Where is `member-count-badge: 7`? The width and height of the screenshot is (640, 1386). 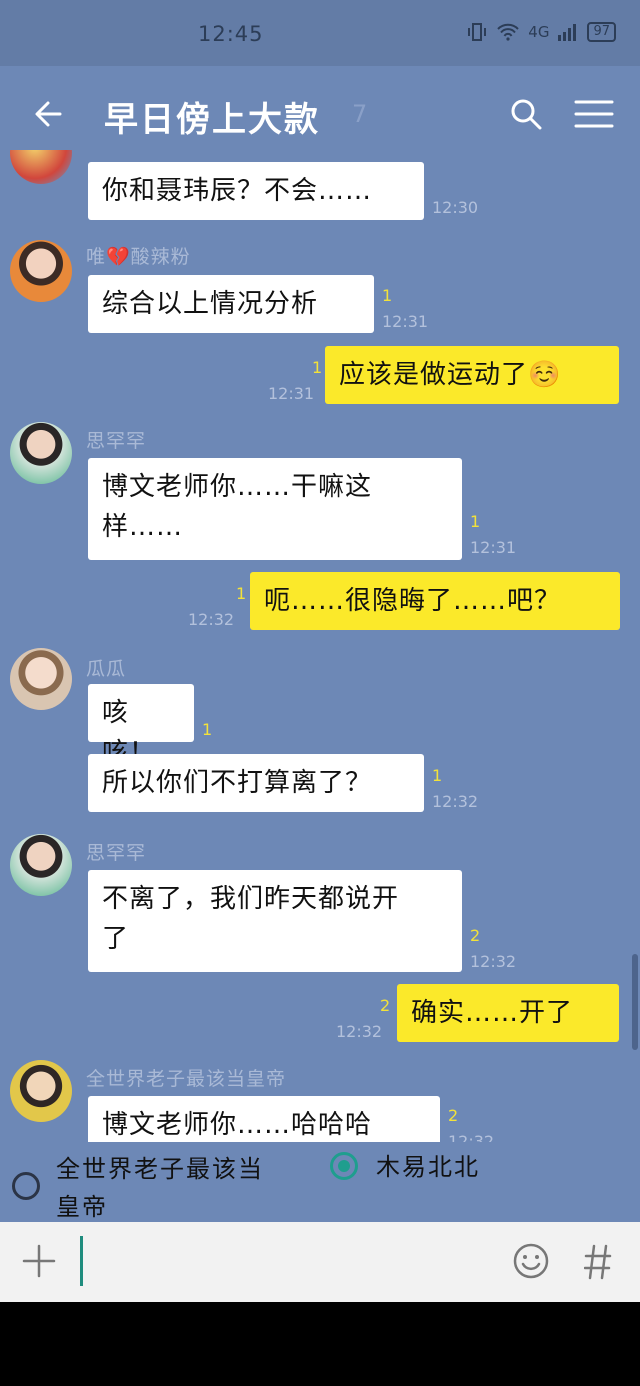
member-count-badge: 7 is located at coordinates (360, 114).